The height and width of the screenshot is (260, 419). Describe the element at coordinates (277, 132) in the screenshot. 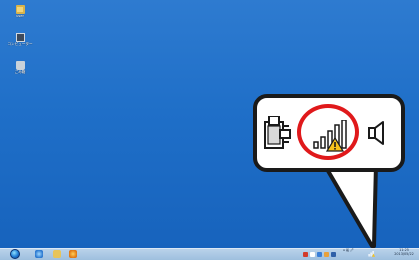

I see `power-plug-icon` at that location.